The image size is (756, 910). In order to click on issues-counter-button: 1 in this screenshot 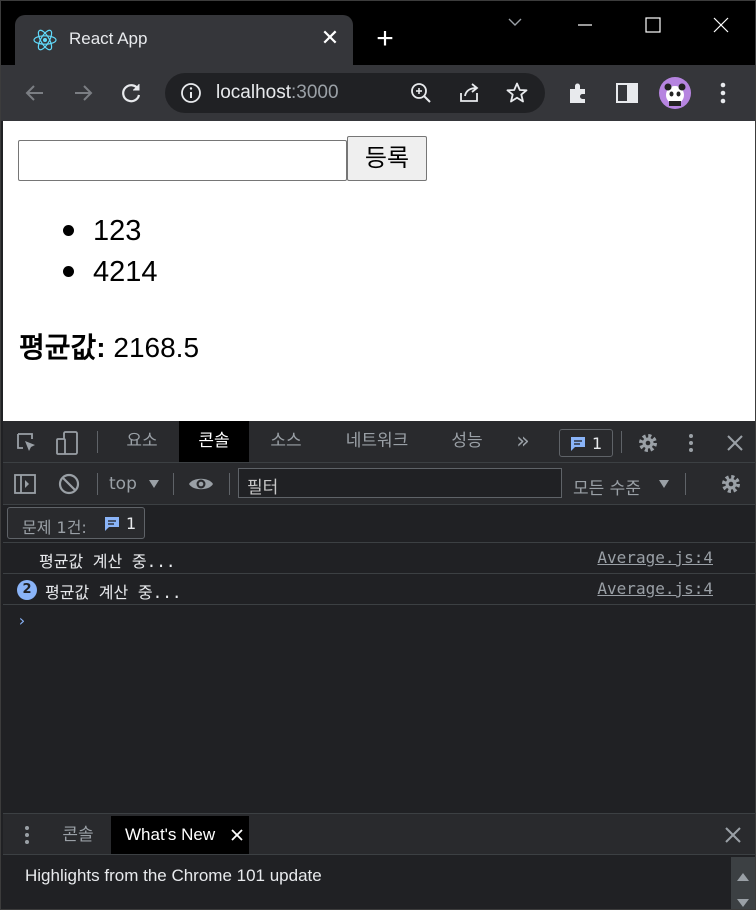, I will do `click(586, 443)`.